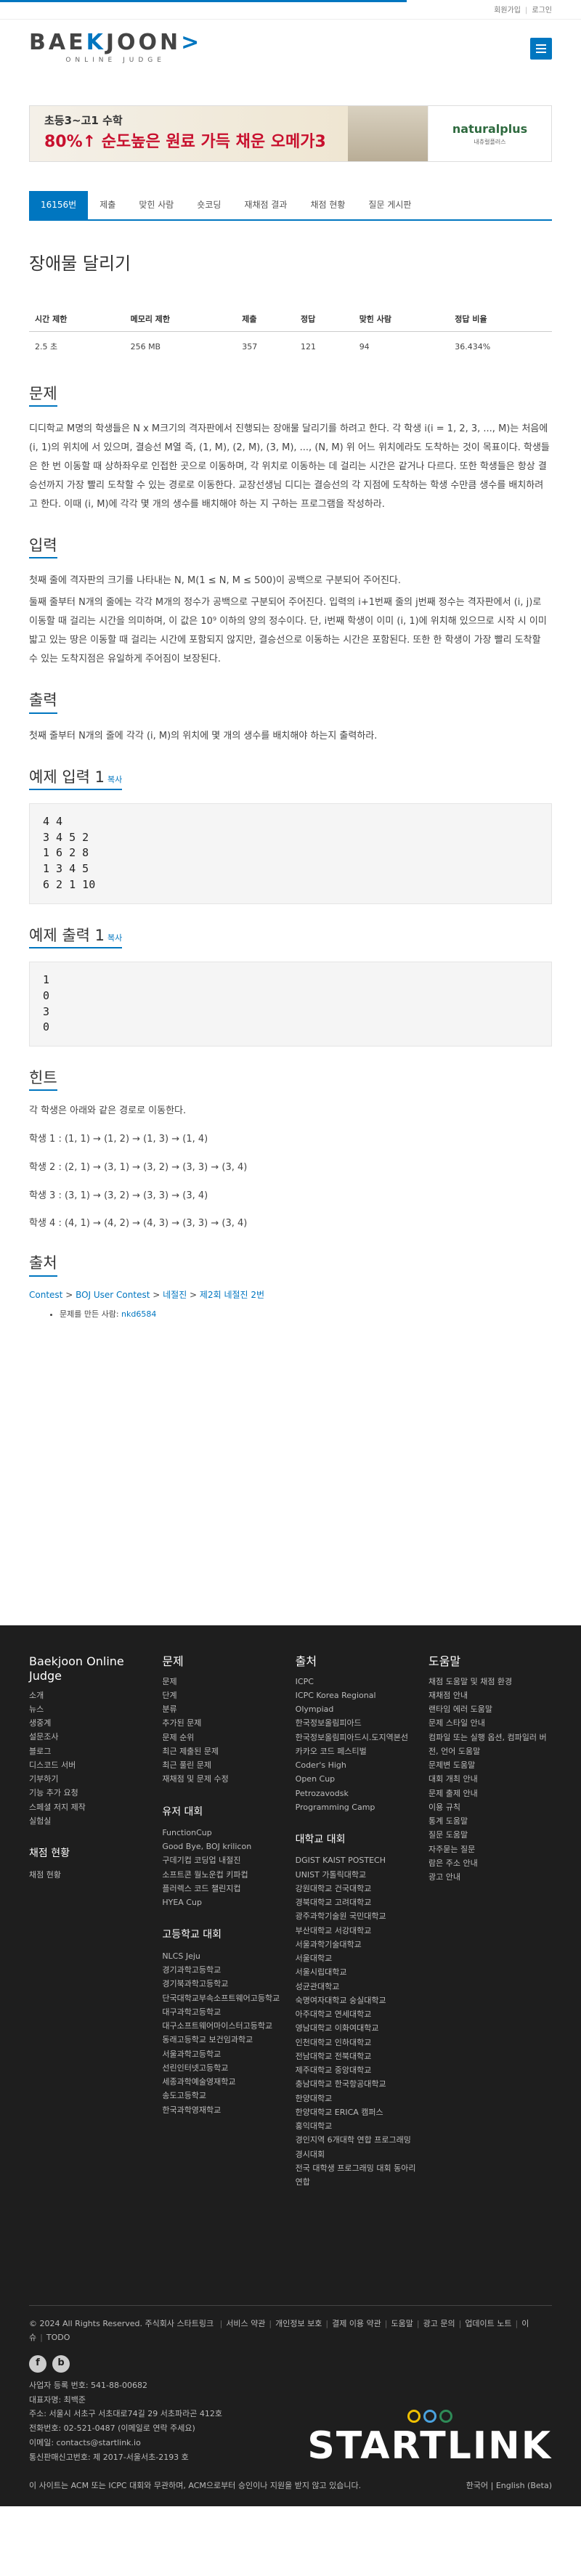  Describe the element at coordinates (490, 1863) in the screenshot. I see `footer-link: 람은 주소 안내` at that location.